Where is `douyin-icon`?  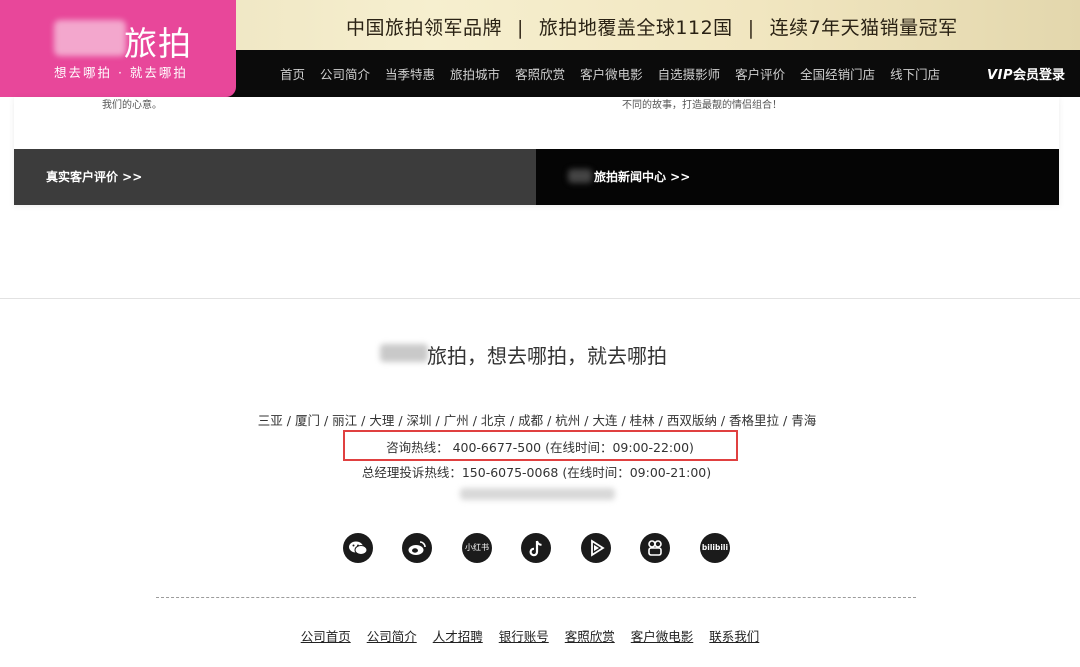
douyin-icon is located at coordinates (536, 548).